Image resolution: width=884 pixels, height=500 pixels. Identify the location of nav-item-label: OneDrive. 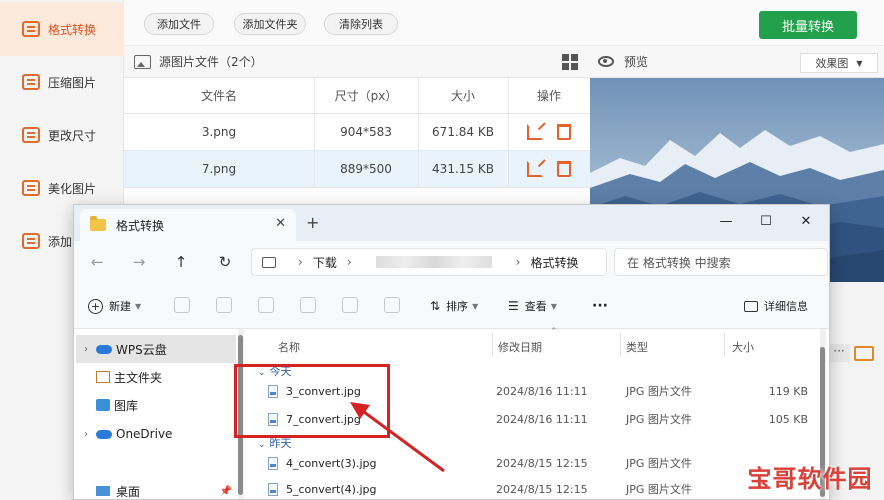
(144, 434).